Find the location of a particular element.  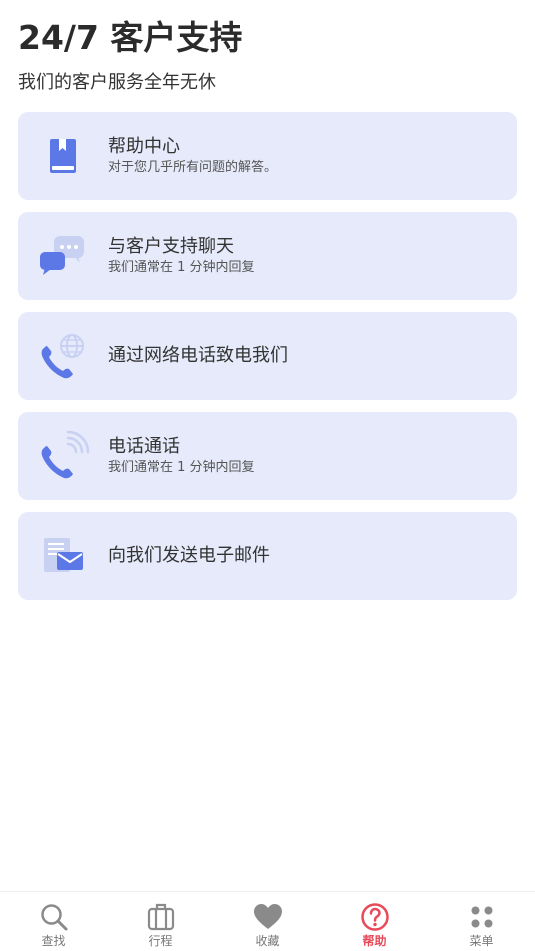

phone-call-card: 电话通话 我们通常在 1 分钟内回复 is located at coordinates (267, 456).